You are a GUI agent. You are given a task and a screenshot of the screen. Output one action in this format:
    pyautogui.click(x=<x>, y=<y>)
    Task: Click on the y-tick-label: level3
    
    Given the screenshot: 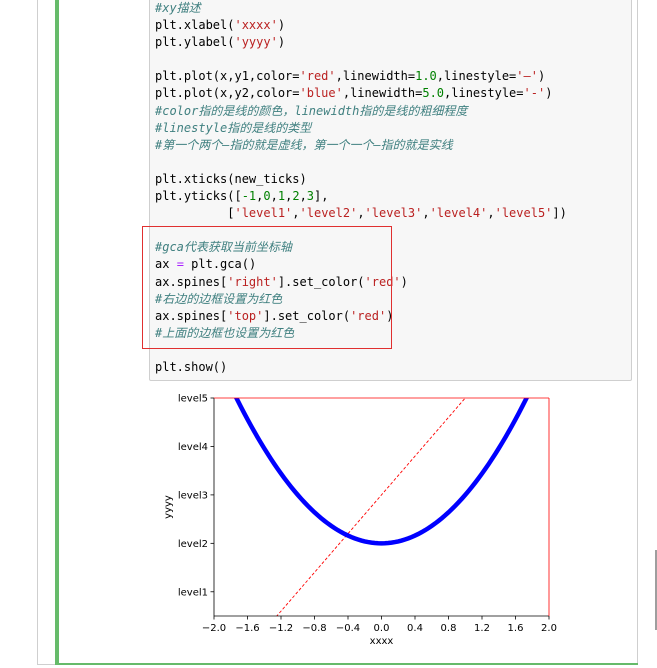 What is the action you would take?
    pyautogui.click(x=193, y=495)
    